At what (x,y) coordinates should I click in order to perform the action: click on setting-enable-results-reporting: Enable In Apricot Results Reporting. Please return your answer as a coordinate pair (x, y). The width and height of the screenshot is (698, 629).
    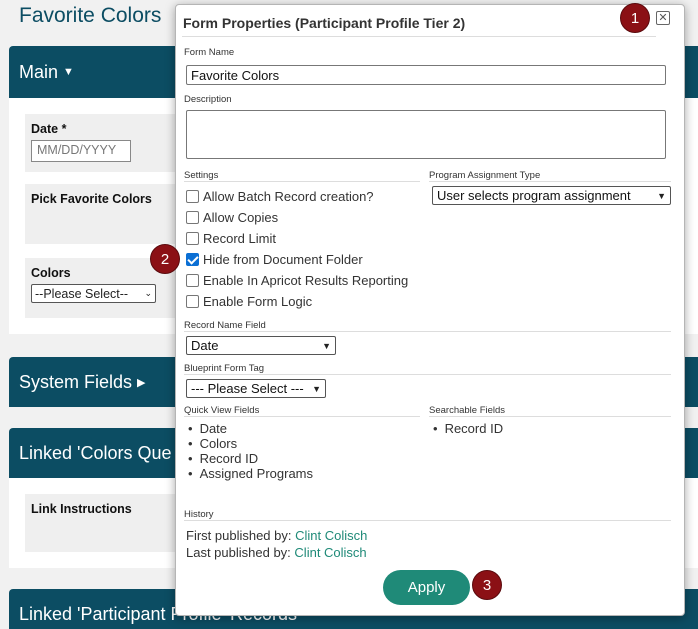
    Looking at the image, I should click on (297, 280).